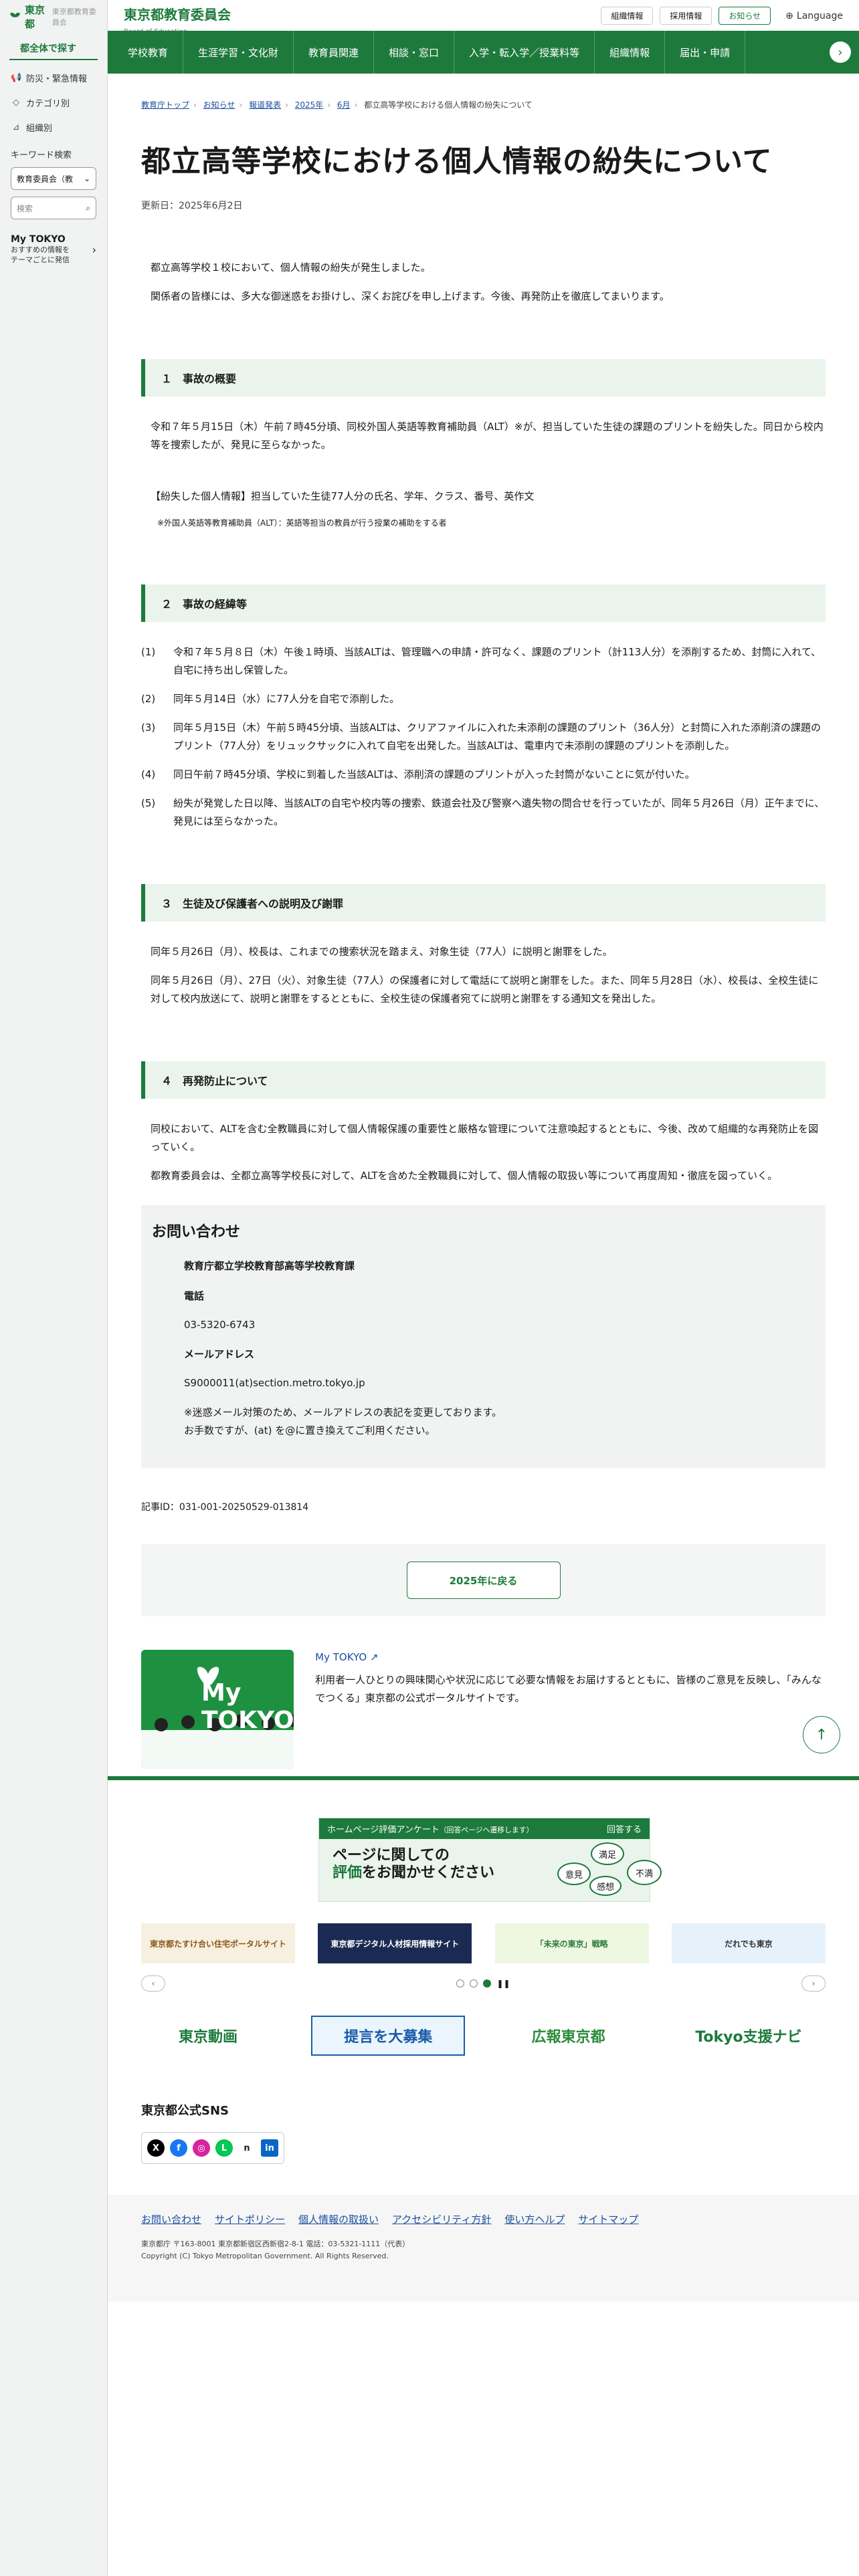 This screenshot has width=859, height=2576. I want to click on breadcrumb-link: 教育庁トップ, so click(165, 105).